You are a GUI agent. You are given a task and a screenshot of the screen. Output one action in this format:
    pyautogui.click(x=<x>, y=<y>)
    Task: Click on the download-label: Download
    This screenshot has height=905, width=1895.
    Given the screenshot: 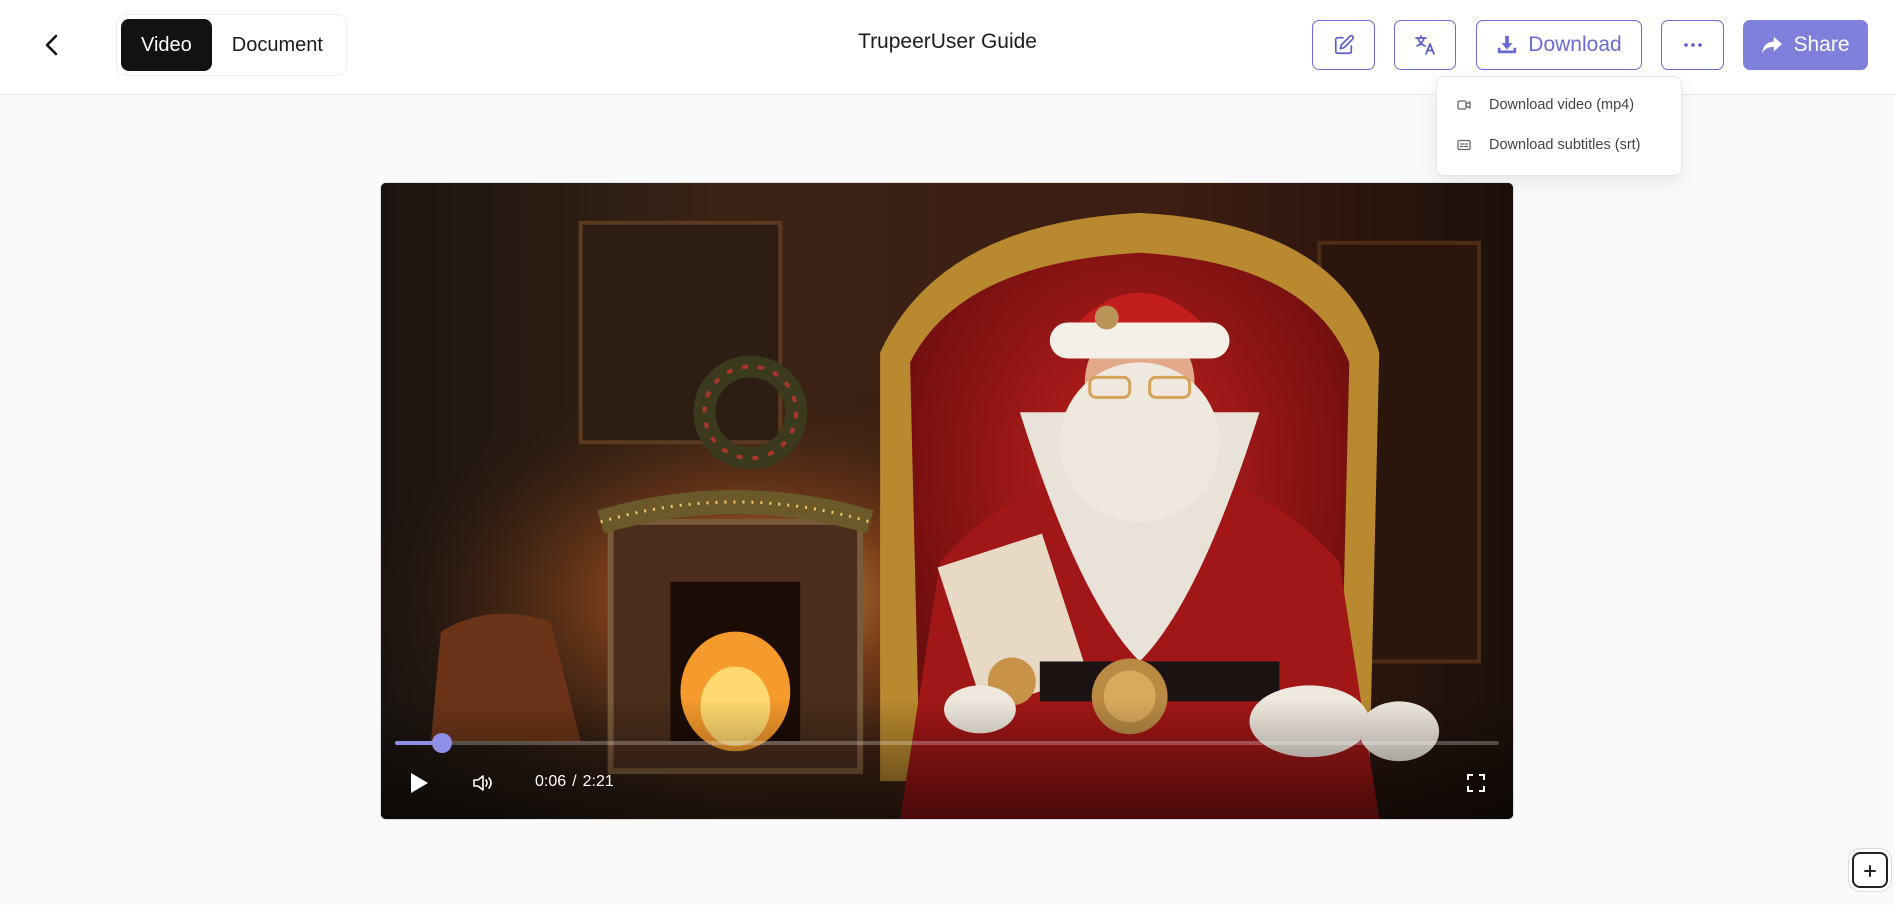 What is the action you would take?
    pyautogui.click(x=1575, y=44)
    